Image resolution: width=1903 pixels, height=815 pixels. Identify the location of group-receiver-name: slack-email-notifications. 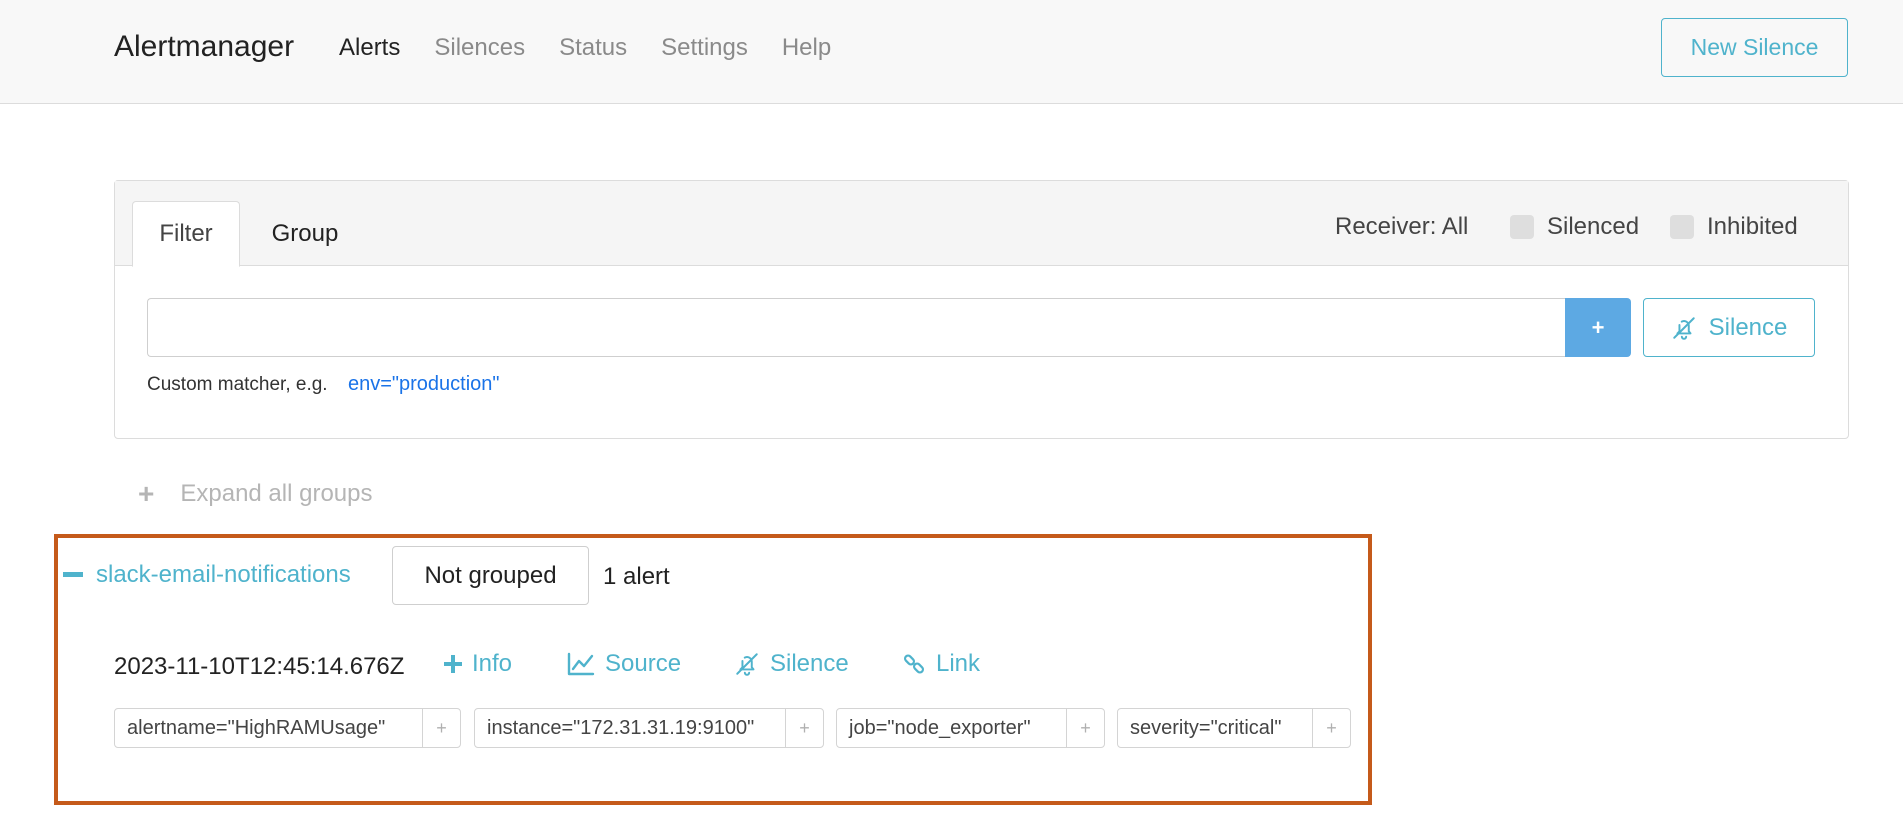
(223, 575).